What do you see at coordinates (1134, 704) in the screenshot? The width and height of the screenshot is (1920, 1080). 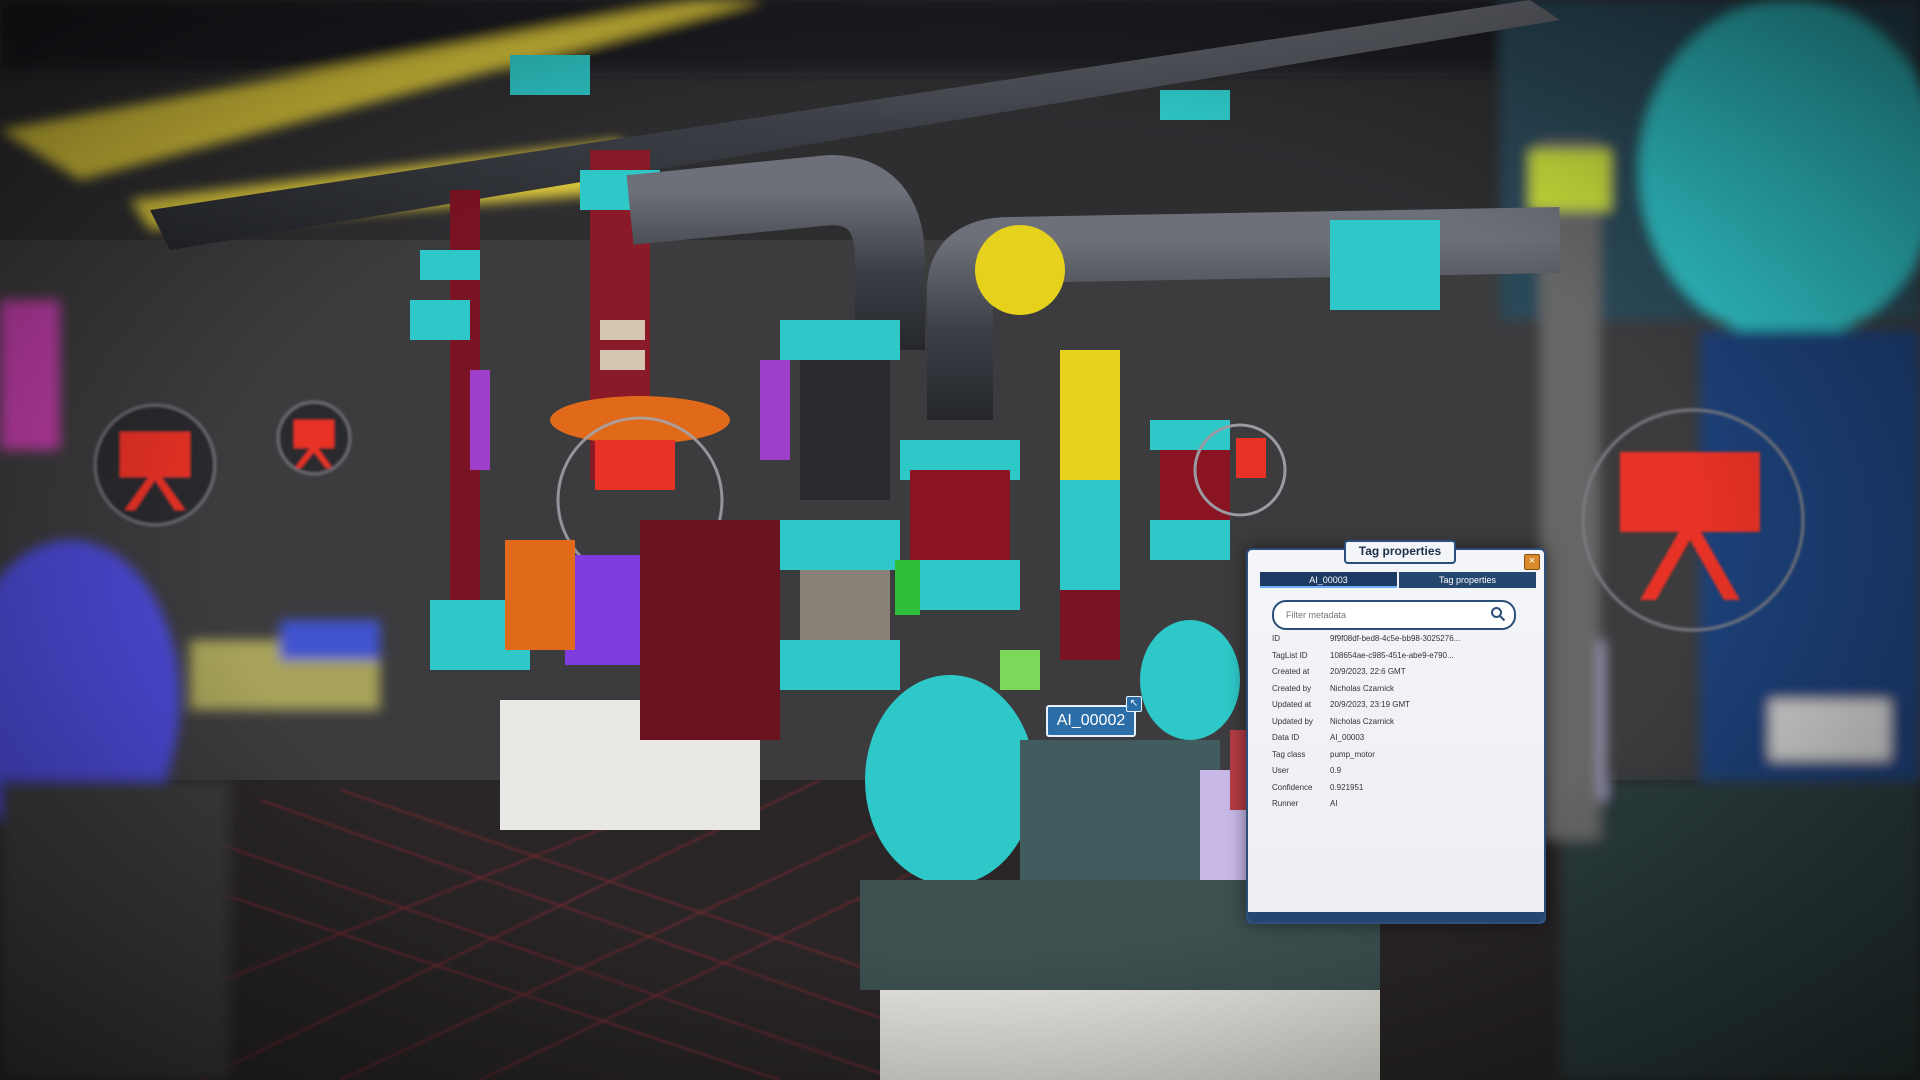 I see `pin-icon: ↖` at bounding box center [1134, 704].